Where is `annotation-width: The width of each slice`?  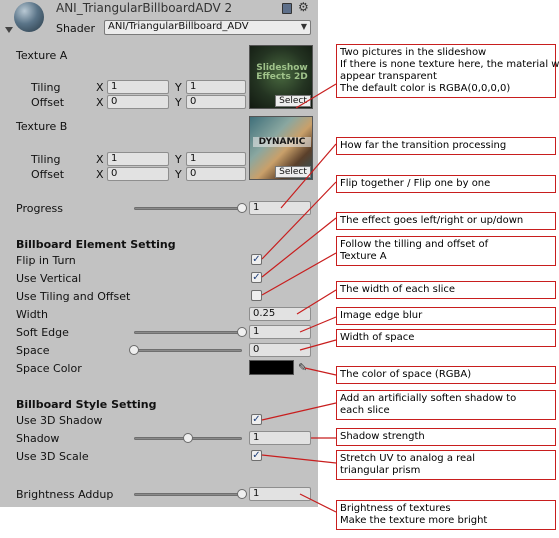 annotation-width: The width of each slice is located at coordinates (446, 290).